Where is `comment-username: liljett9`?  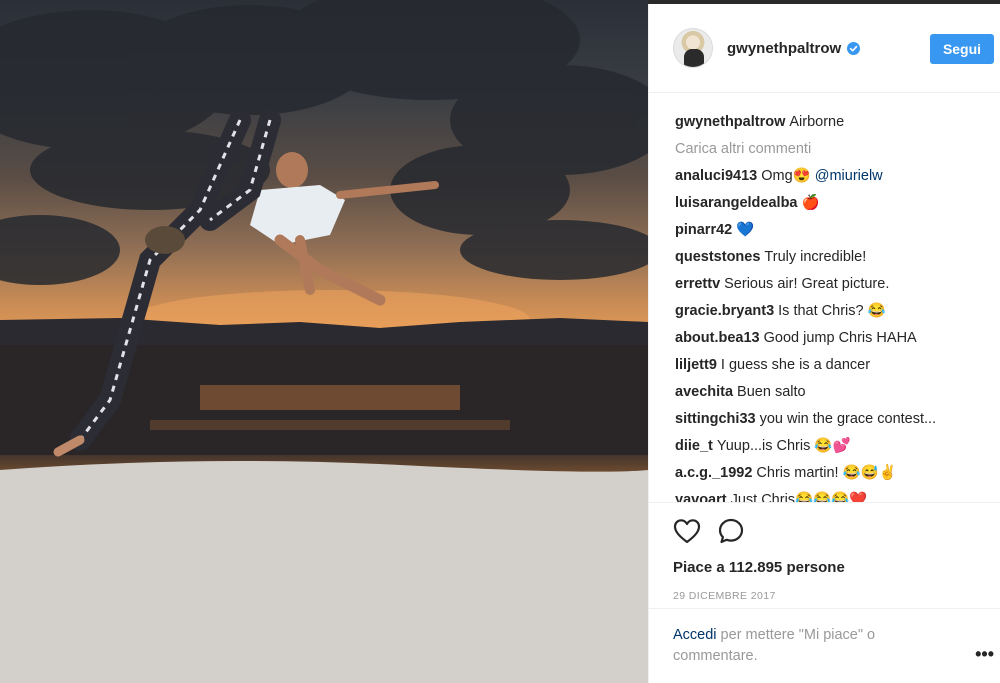
comment-username: liljett9 is located at coordinates (696, 365).